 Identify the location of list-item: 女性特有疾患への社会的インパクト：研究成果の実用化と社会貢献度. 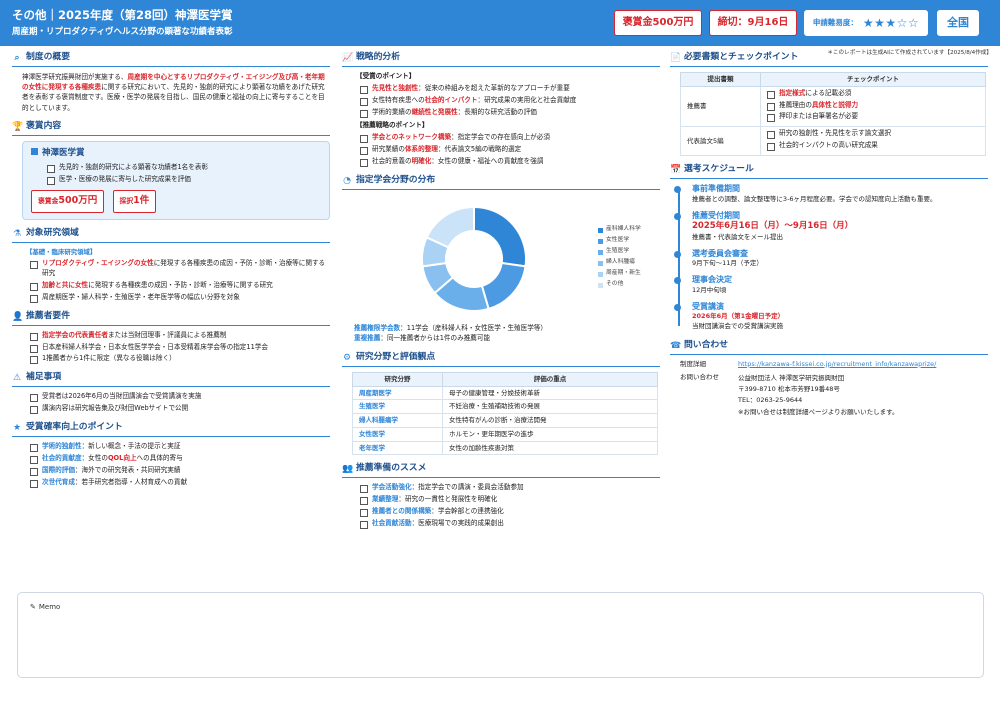
(510, 101).